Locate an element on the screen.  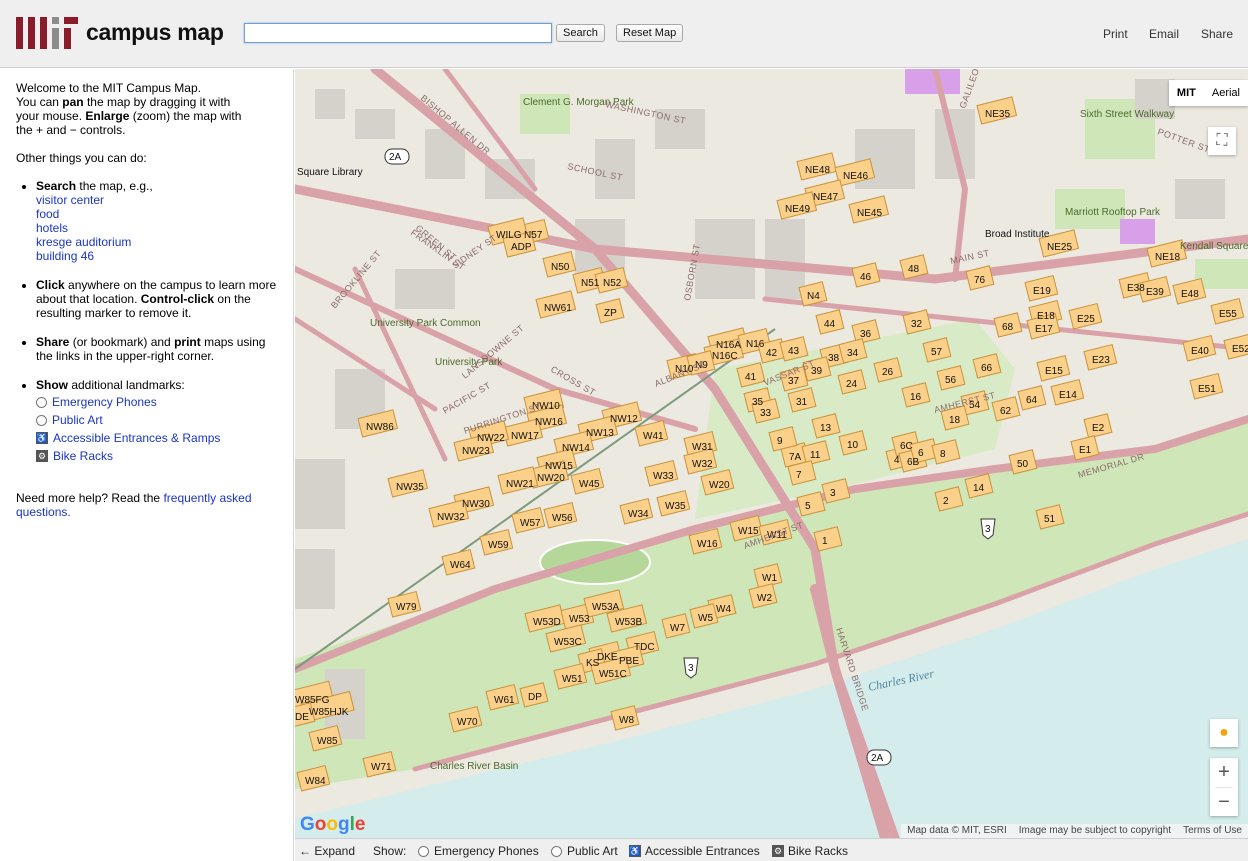
building-label: 1 is located at coordinates (825, 541).